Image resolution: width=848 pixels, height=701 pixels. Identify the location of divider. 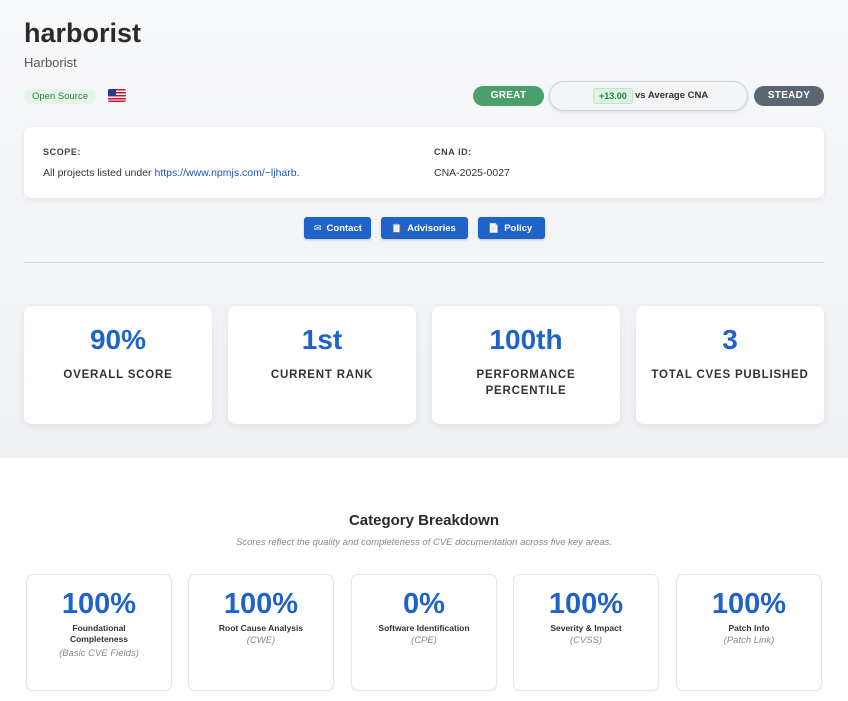
(424, 262).